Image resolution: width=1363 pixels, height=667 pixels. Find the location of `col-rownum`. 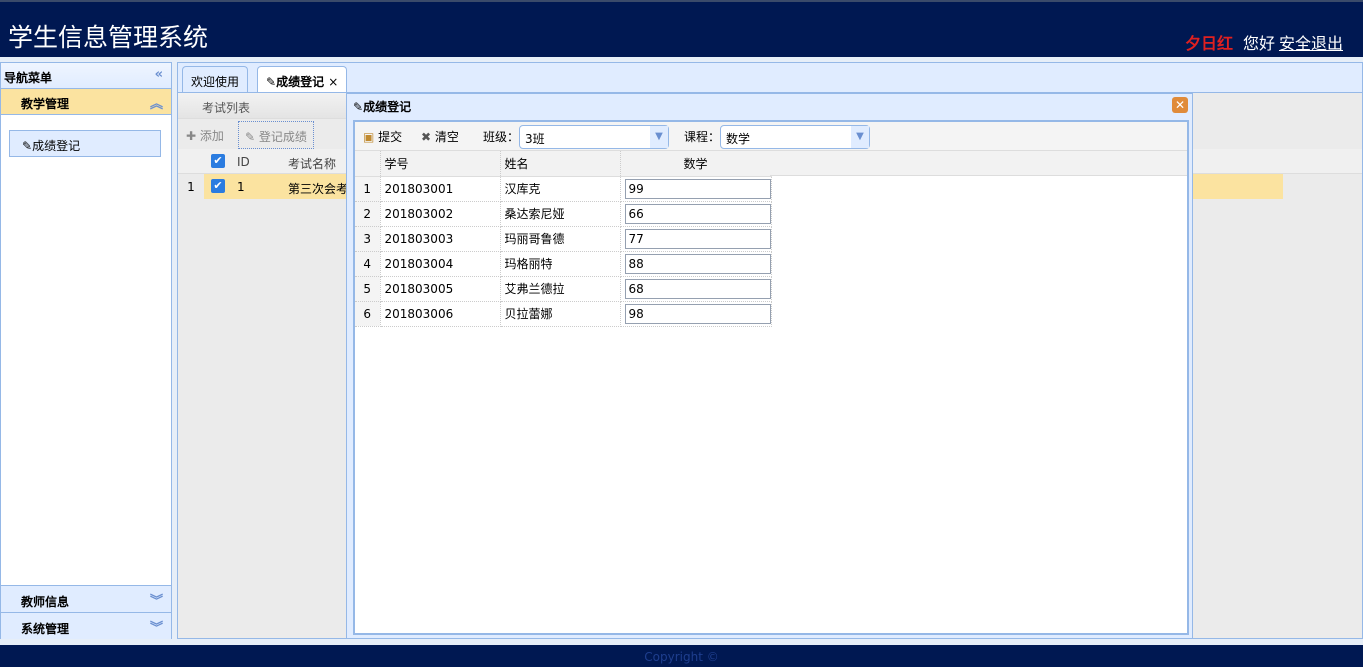

col-rownum is located at coordinates (368, 164).